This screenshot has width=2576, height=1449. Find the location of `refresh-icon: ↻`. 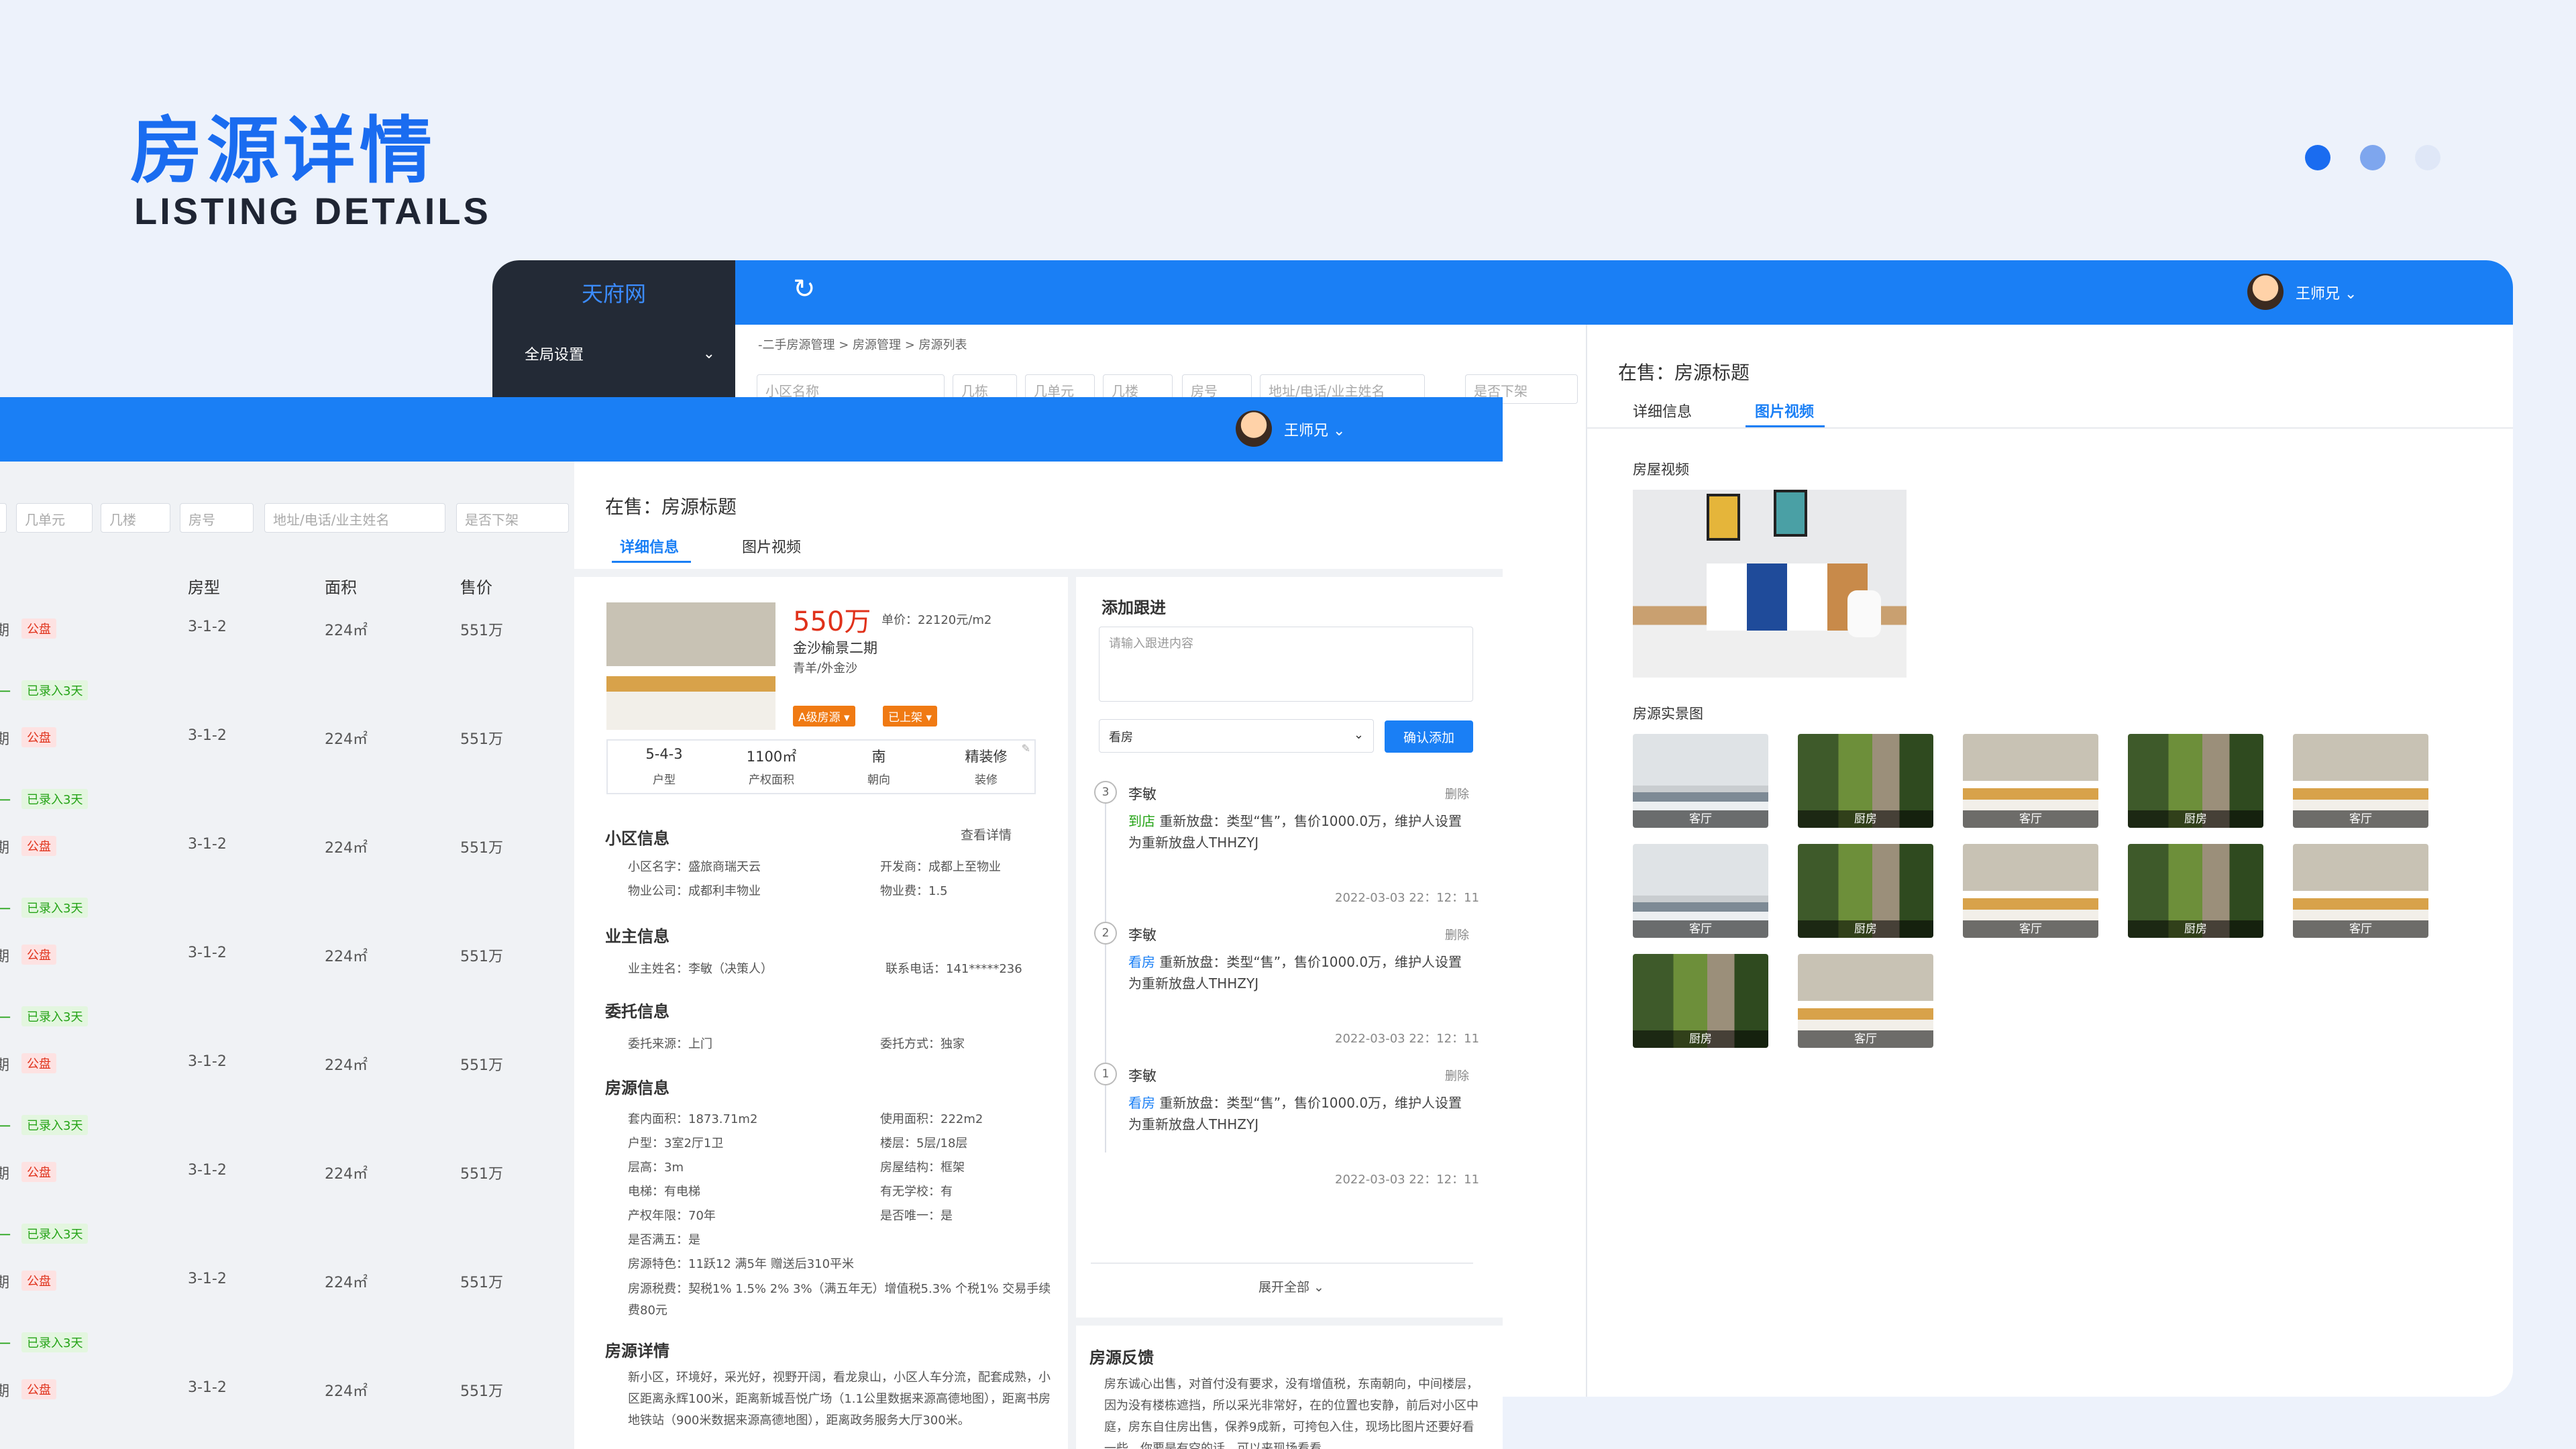

refresh-icon: ↻ is located at coordinates (804, 289).